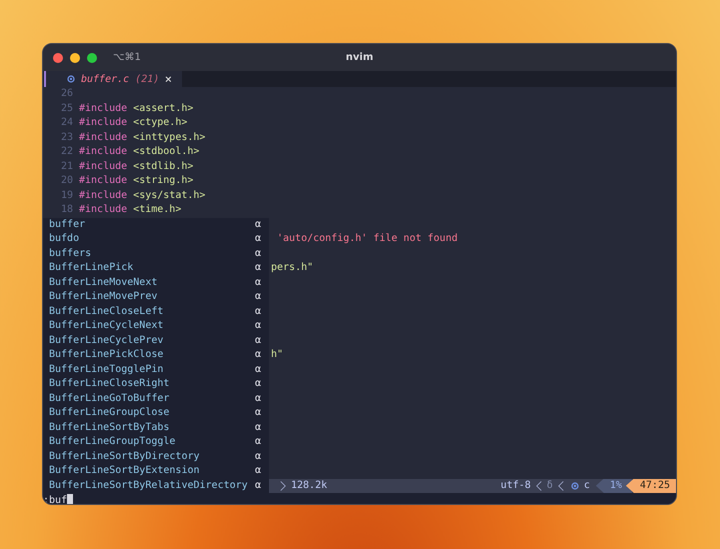 The width and height of the screenshot is (720, 549). Describe the element at coordinates (156, 485) in the screenshot. I see `completion-item: BufferLineSortByRelativeDirectory α` at that location.